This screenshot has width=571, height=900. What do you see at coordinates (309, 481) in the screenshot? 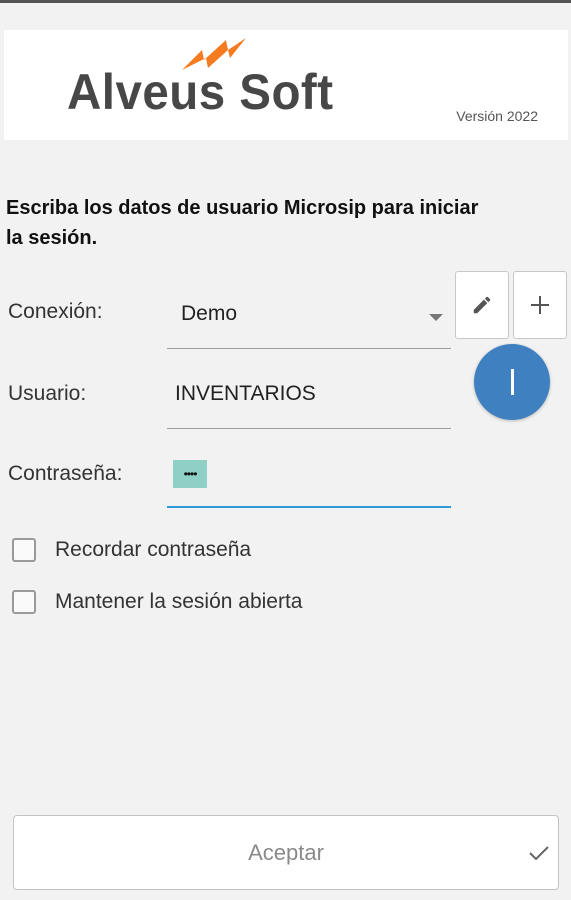
I see `password-field: ••••` at bounding box center [309, 481].